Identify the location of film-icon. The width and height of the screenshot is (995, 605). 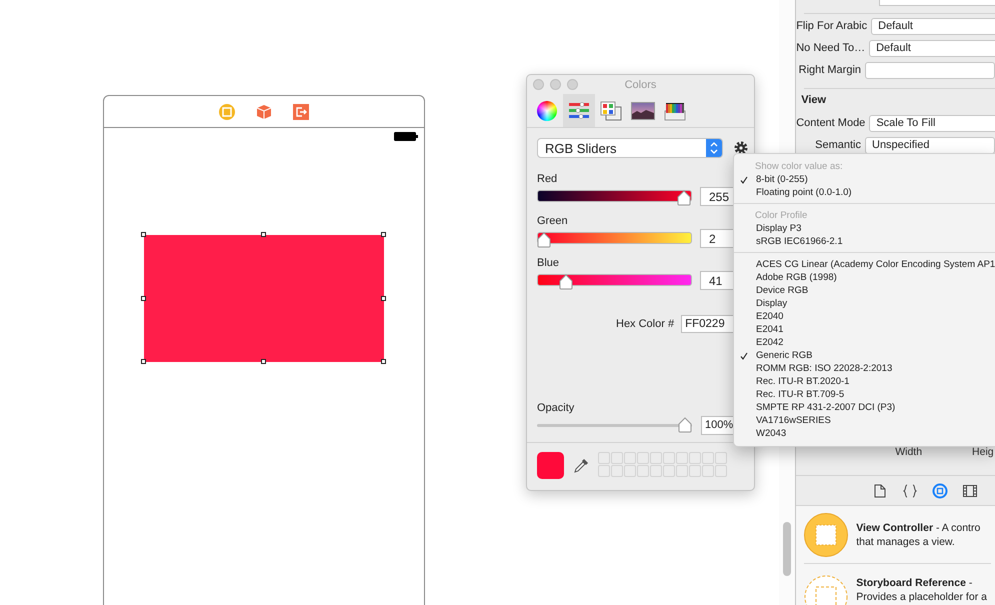
(969, 490).